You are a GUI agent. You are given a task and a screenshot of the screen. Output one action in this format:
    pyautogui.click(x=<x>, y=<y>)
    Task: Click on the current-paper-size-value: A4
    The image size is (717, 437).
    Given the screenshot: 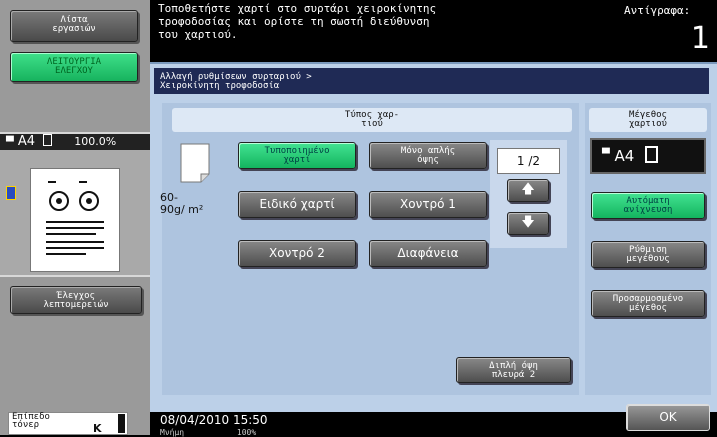 What is the action you would take?
    pyautogui.click(x=624, y=156)
    